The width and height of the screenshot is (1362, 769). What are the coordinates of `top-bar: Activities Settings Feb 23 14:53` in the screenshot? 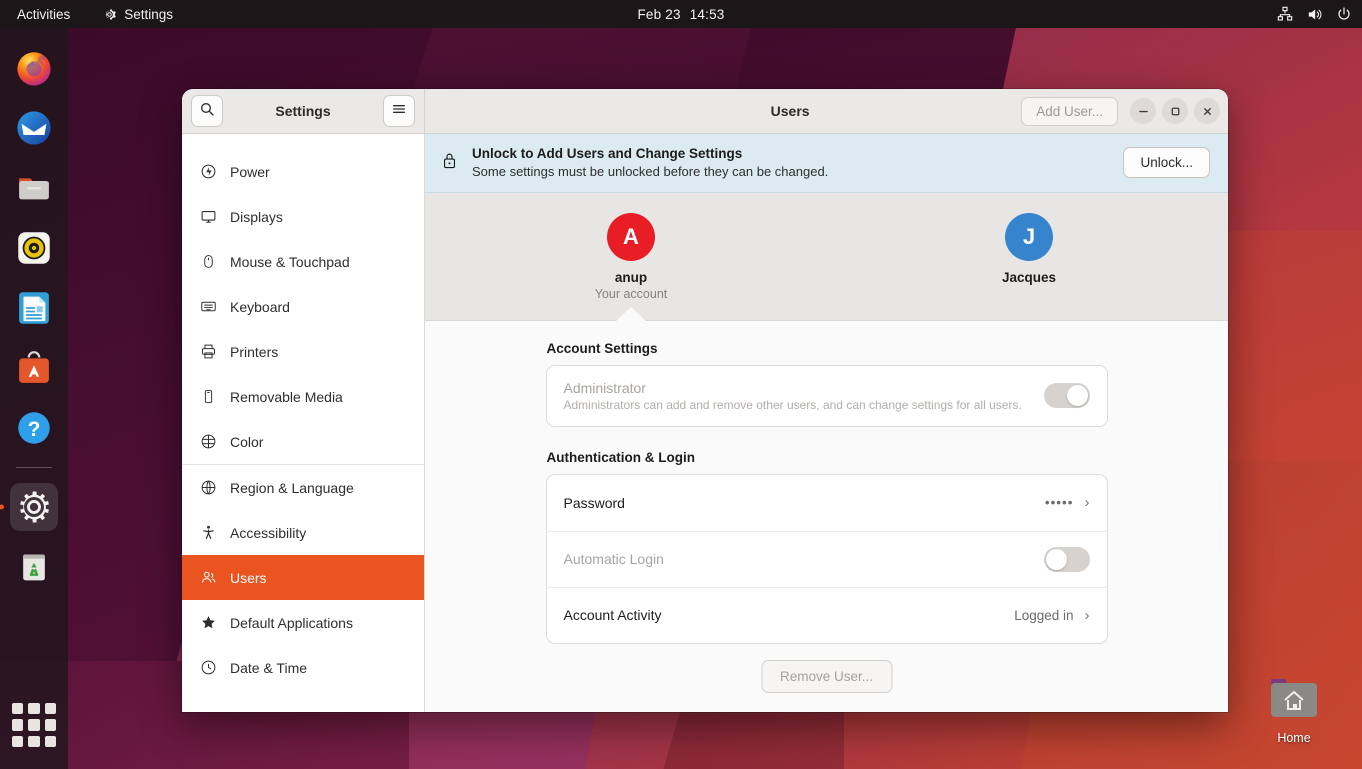 It's located at (681, 14).